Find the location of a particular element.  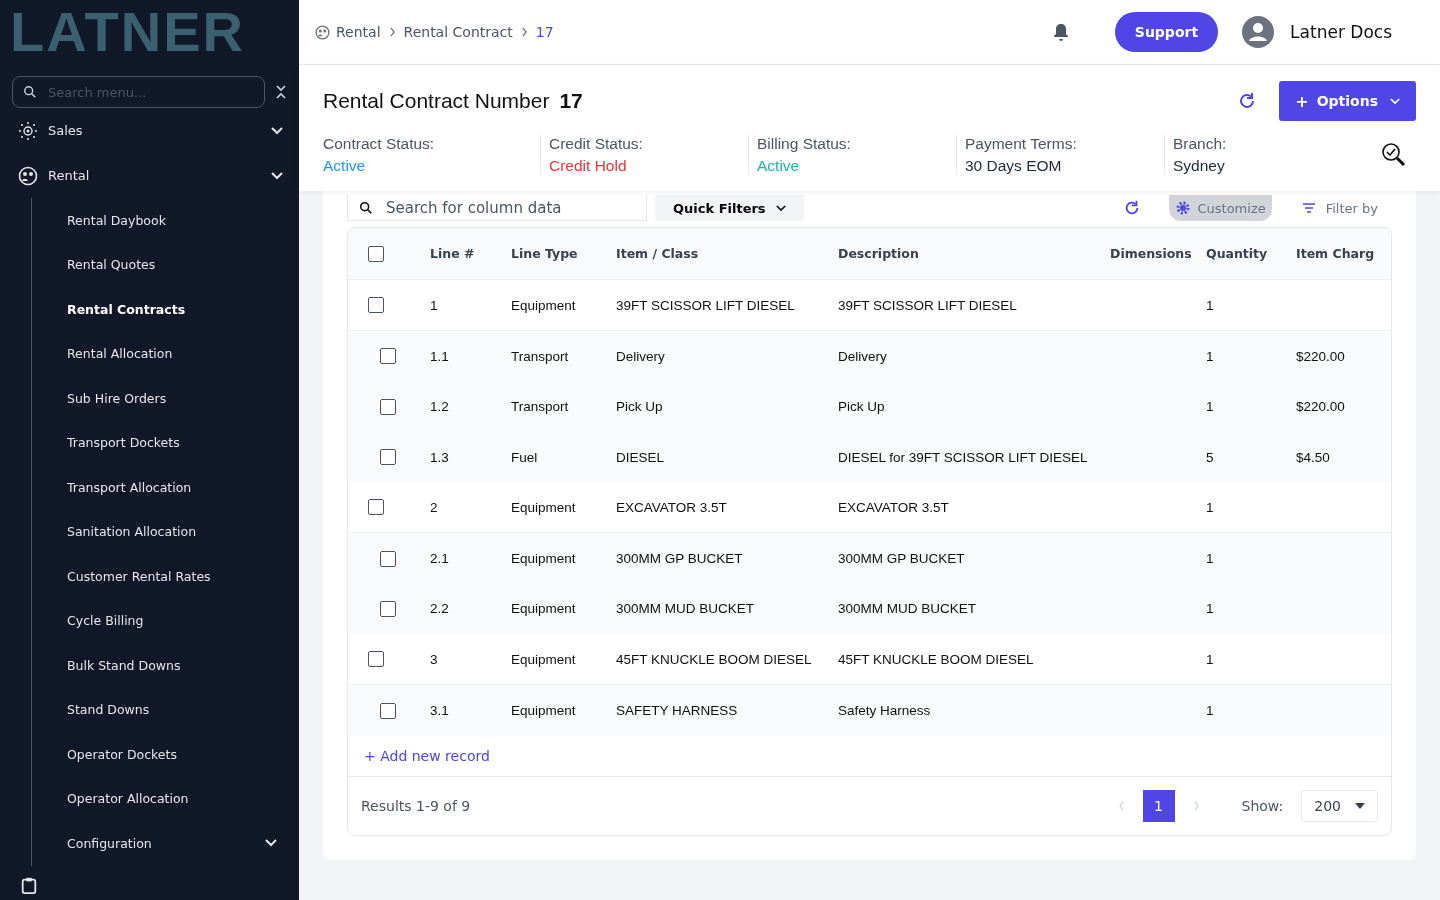

breadcrumb-link: 17 is located at coordinates (544, 32).